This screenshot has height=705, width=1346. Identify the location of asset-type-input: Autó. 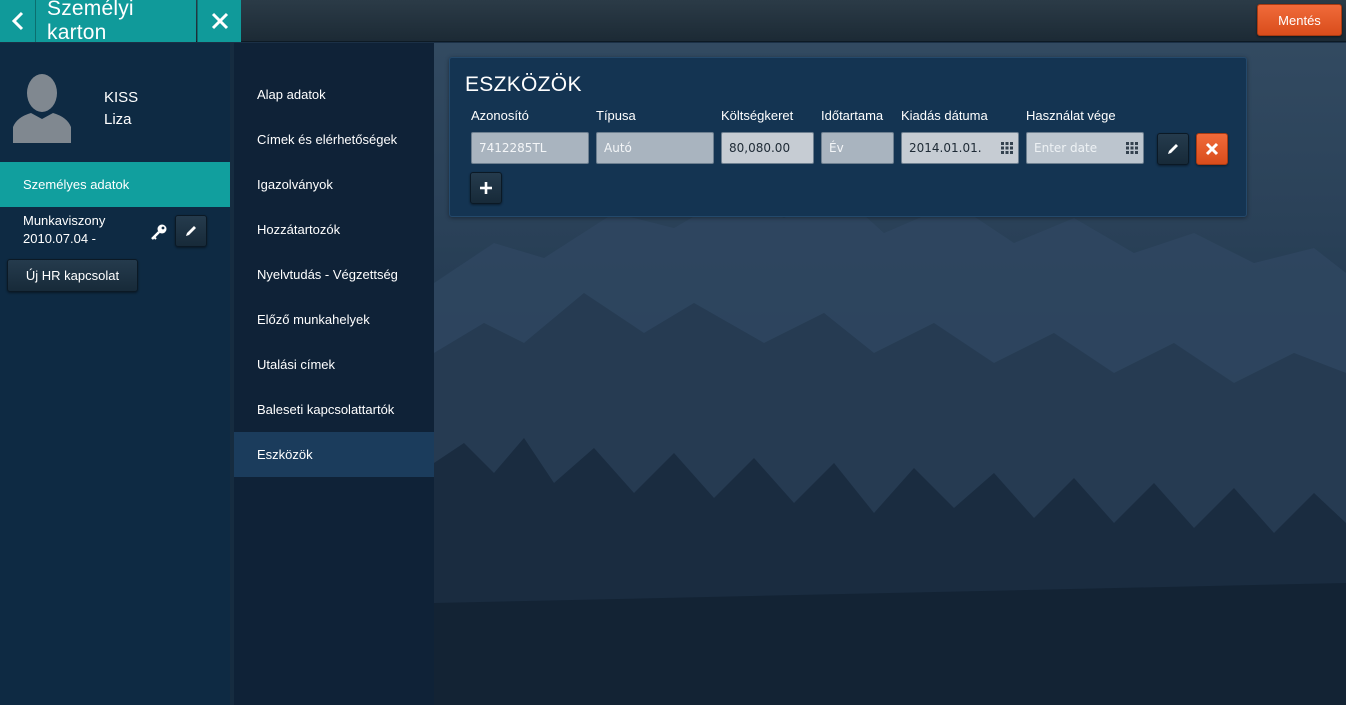
(655, 148).